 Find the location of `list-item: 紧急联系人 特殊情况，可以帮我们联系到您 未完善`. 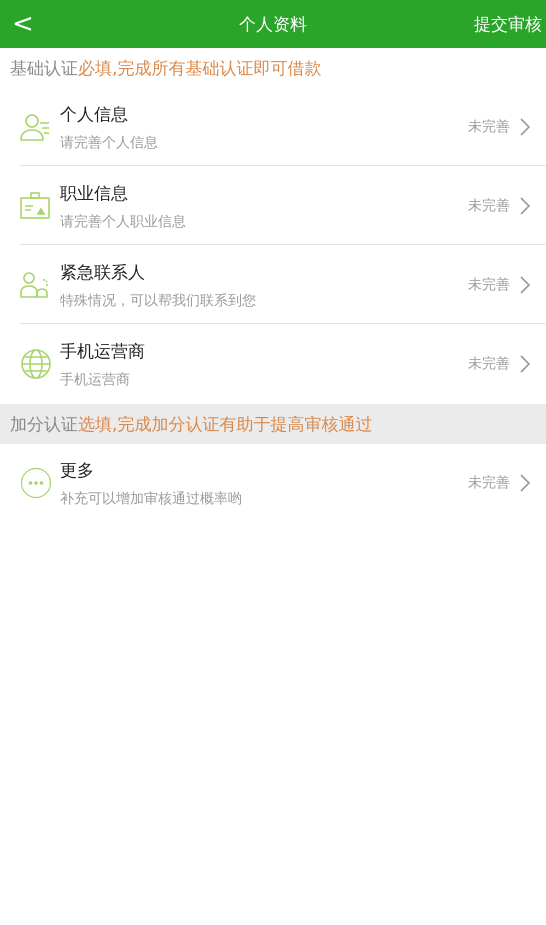

list-item: 紧急联系人 特殊情况，可以帮我们联系到您 未完善 is located at coordinates (273, 285).